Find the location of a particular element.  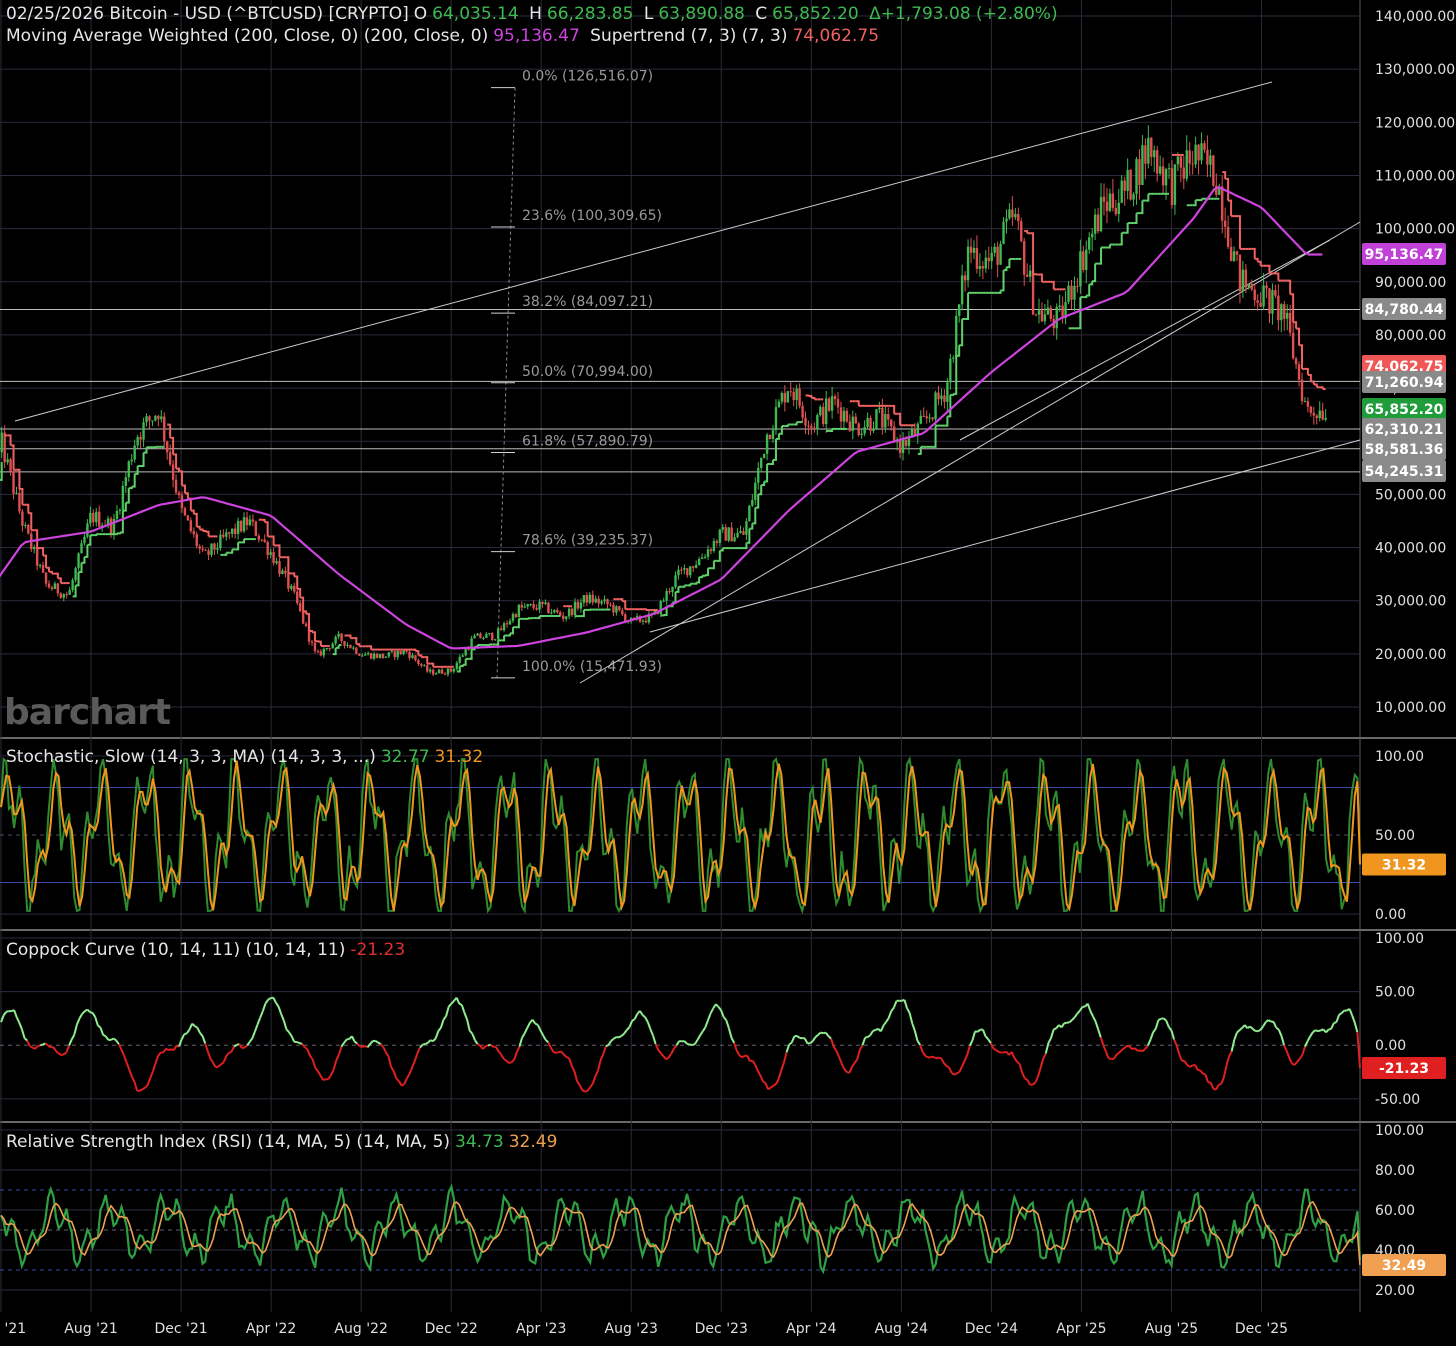

date-axis-label: Aug '22 is located at coordinates (360, 1329).